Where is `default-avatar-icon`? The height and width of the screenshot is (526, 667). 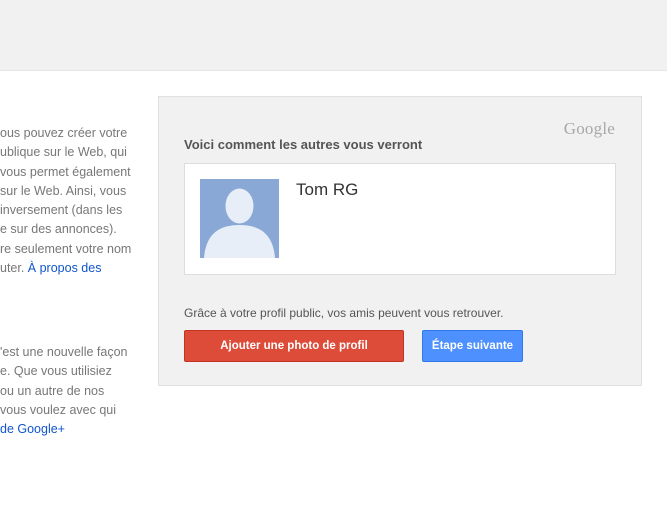
default-avatar-icon is located at coordinates (239, 218).